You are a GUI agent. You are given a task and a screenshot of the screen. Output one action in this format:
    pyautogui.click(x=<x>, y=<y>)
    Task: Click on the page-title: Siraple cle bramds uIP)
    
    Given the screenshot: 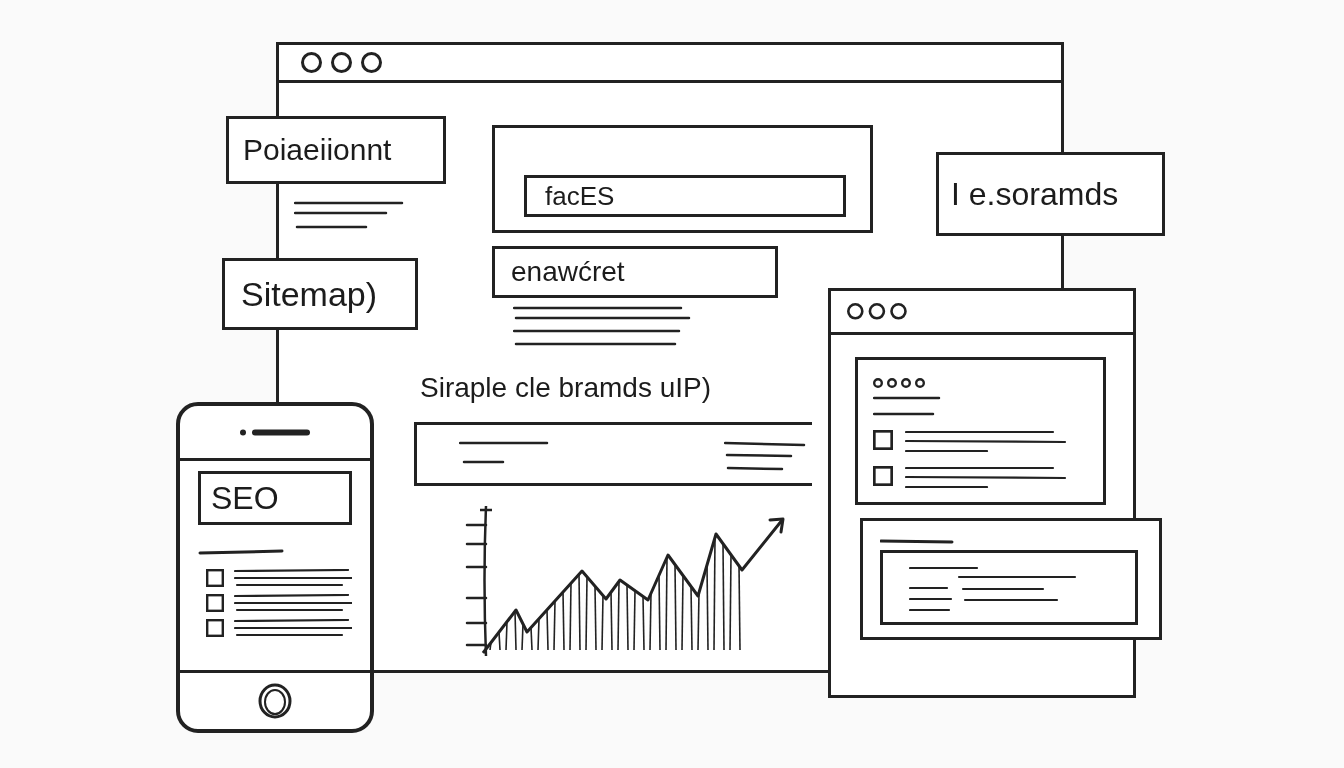 What is the action you would take?
    pyautogui.click(x=565, y=388)
    